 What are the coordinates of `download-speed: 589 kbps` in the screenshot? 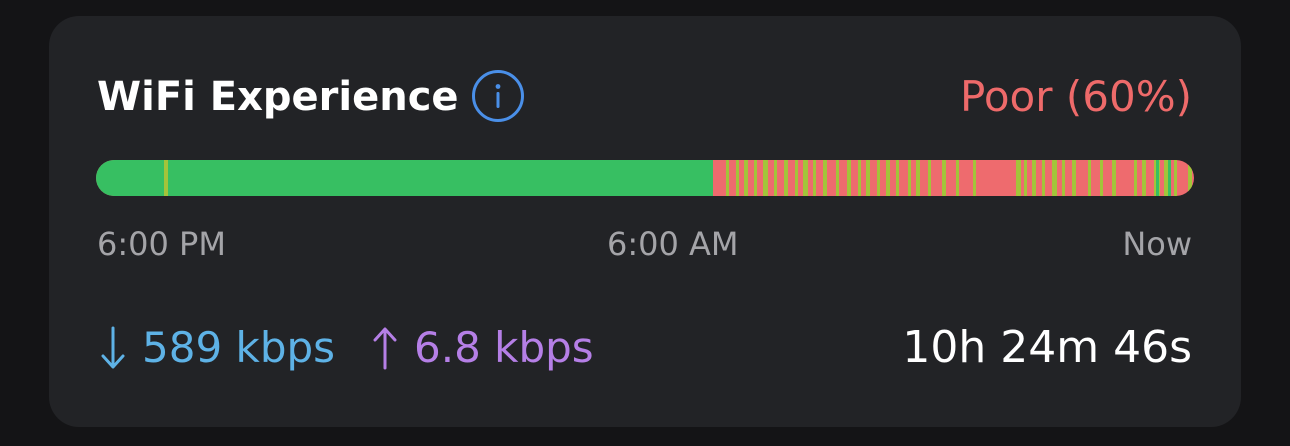 It's located at (217, 348).